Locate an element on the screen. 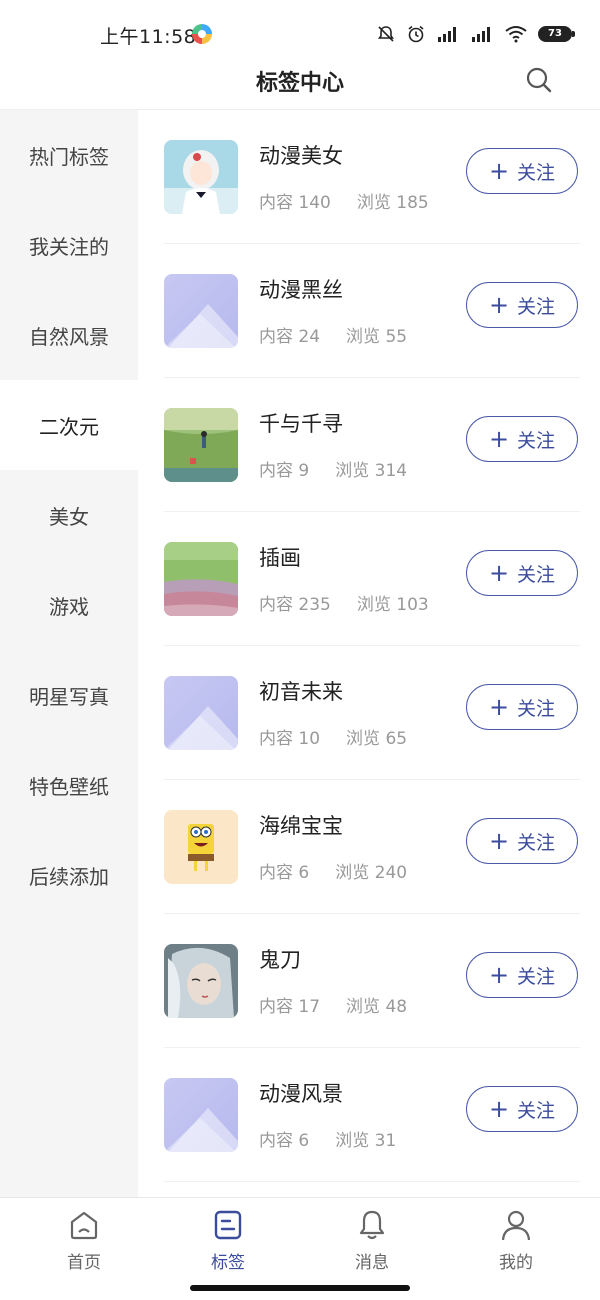 The width and height of the screenshot is (600, 1300). home-indicator is located at coordinates (300, 1288).